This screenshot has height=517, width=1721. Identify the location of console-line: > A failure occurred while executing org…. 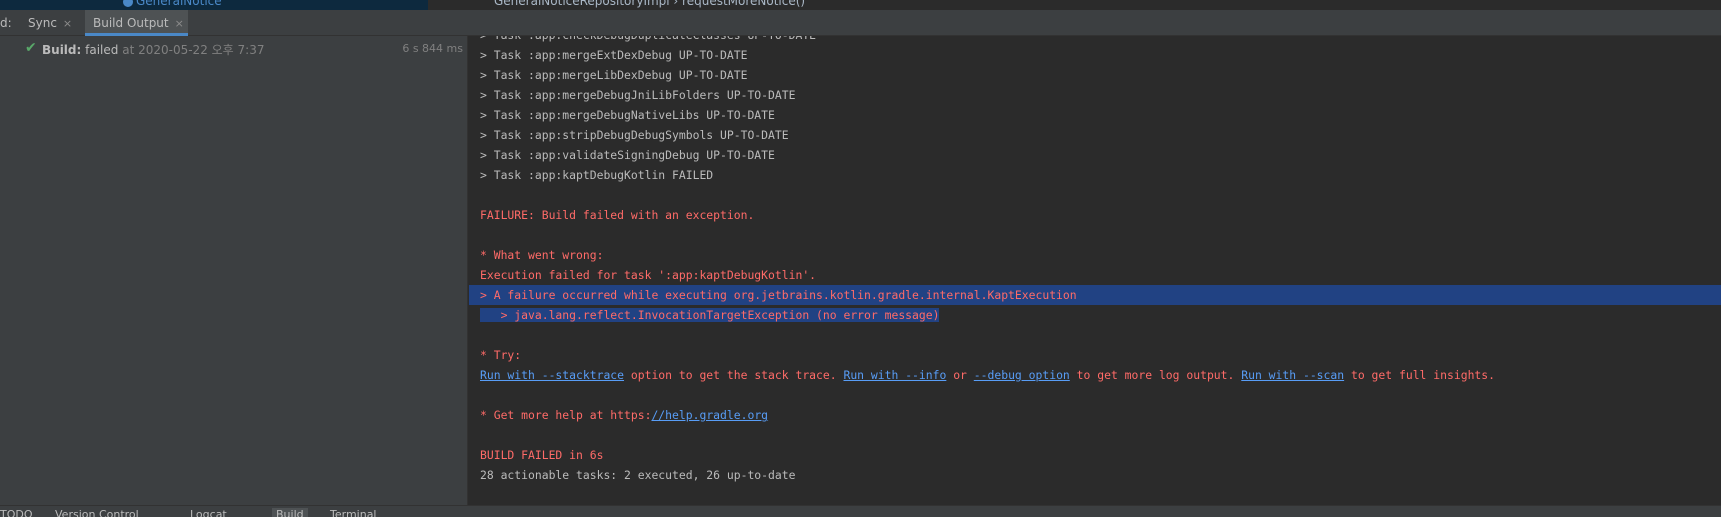
(1095, 295).